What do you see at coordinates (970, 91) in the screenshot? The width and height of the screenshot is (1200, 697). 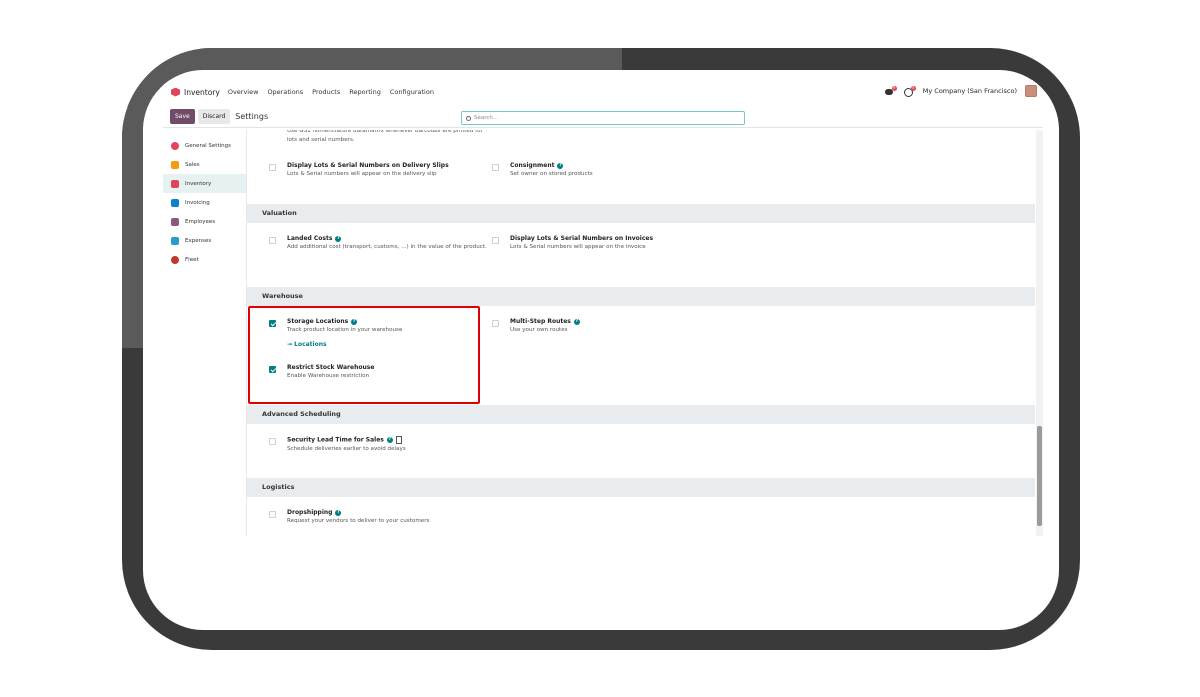 I see `company-switcher: My Company (San Francisco)` at bounding box center [970, 91].